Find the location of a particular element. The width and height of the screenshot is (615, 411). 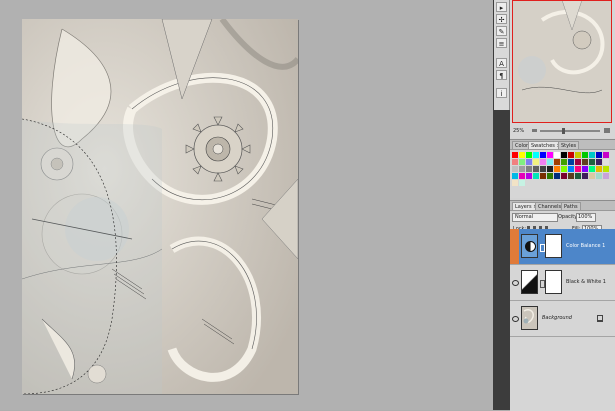

layer-row-background: Background is located at coordinates (562, 319).